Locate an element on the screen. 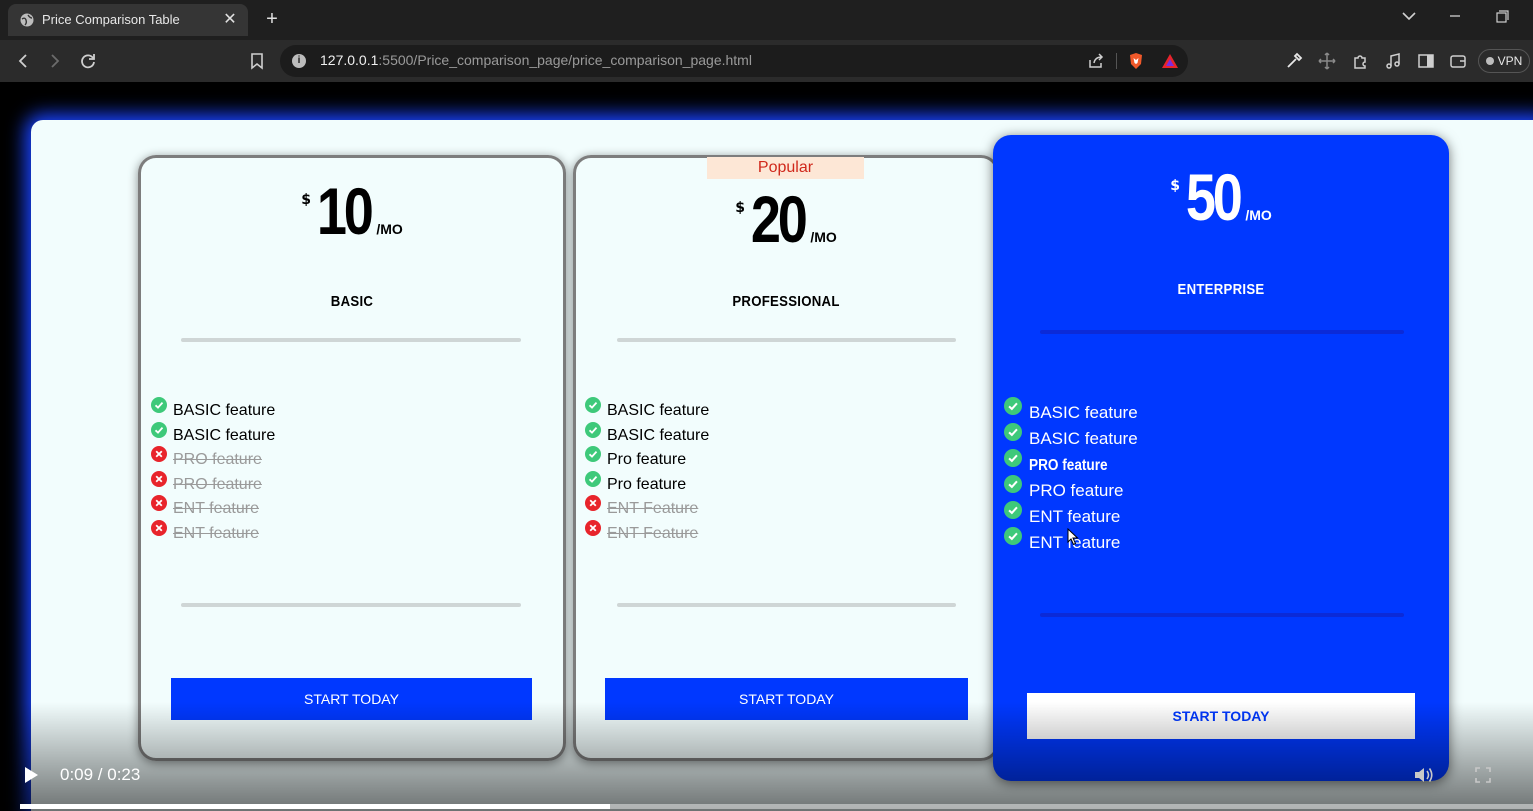 This screenshot has width=1533, height=811. forward-arrow-icon is located at coordinates (55, 61).